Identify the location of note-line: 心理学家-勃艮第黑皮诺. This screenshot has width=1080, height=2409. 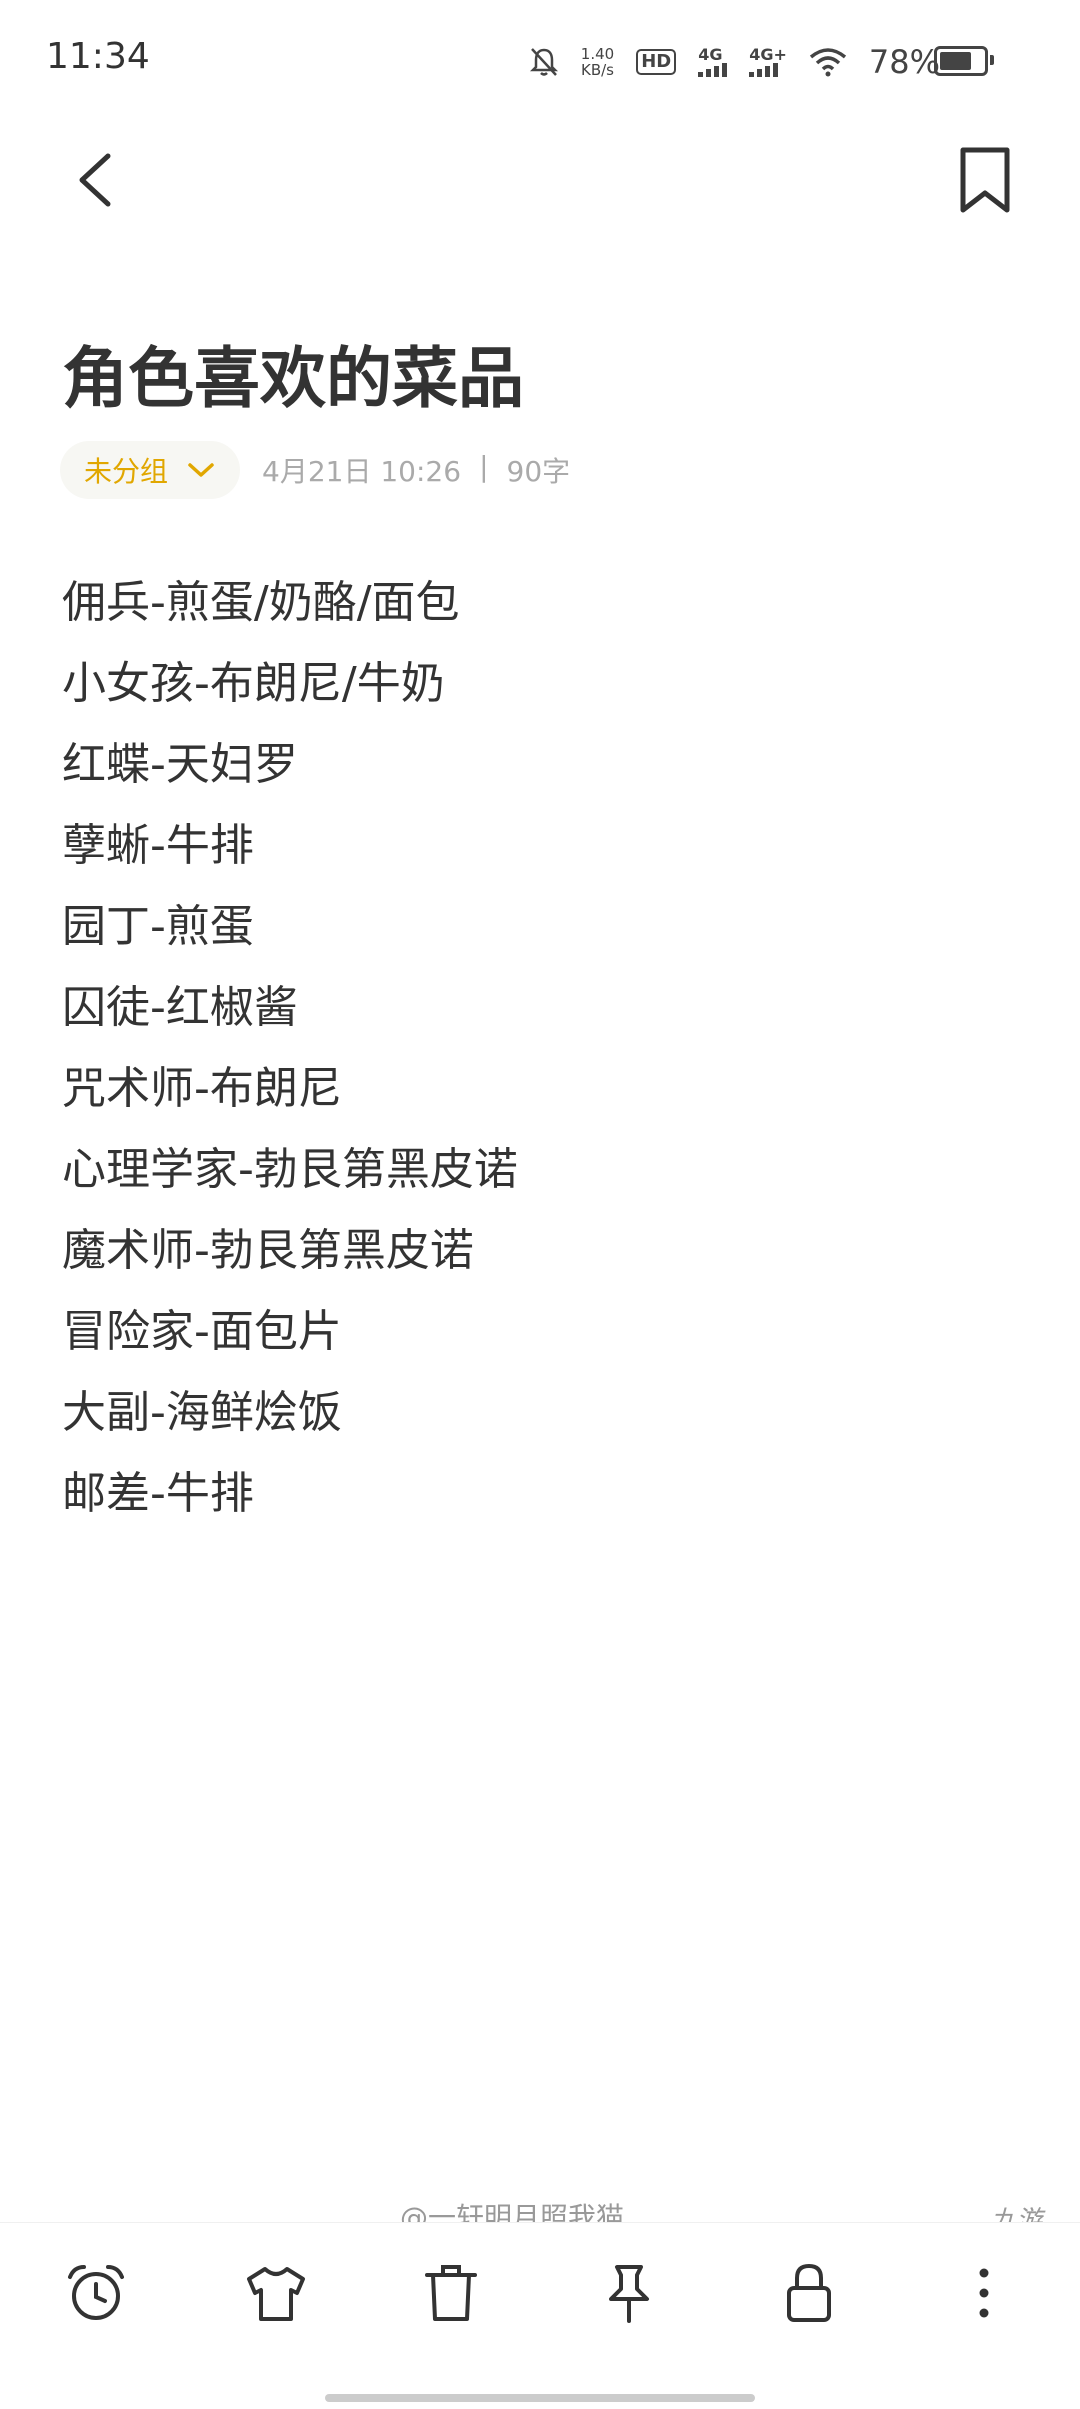
(290, 1177).